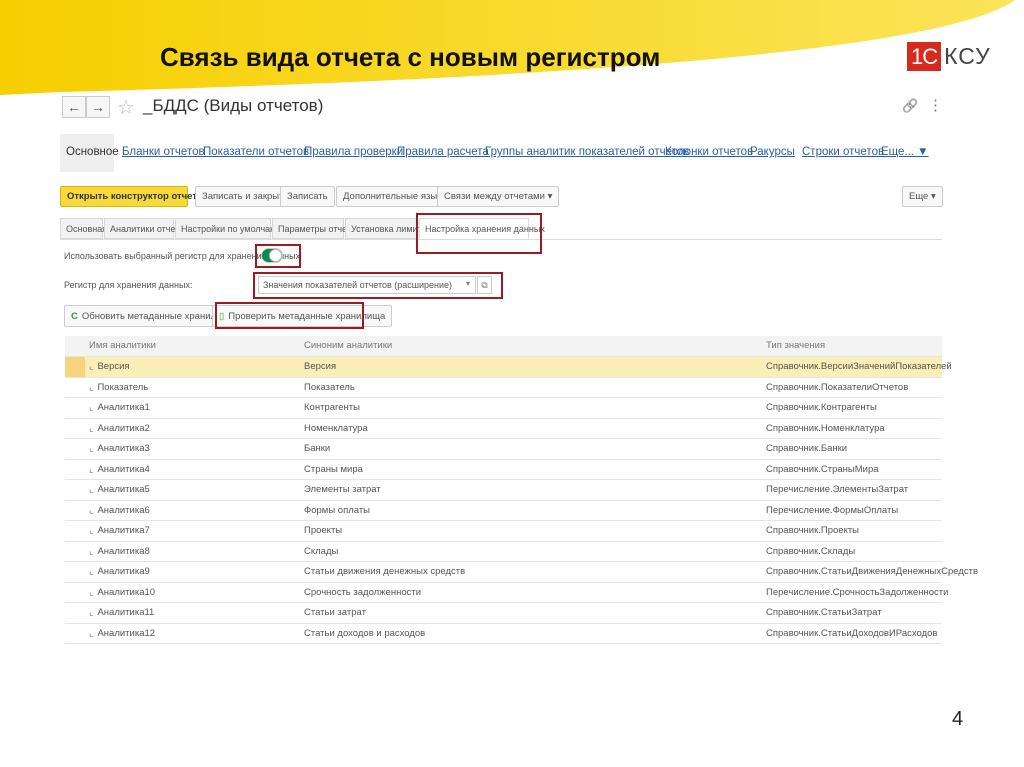  Describe the element at coordinates (388, 228) in the screenshot. I see `tab-limits: Установка лимитов` at that location.